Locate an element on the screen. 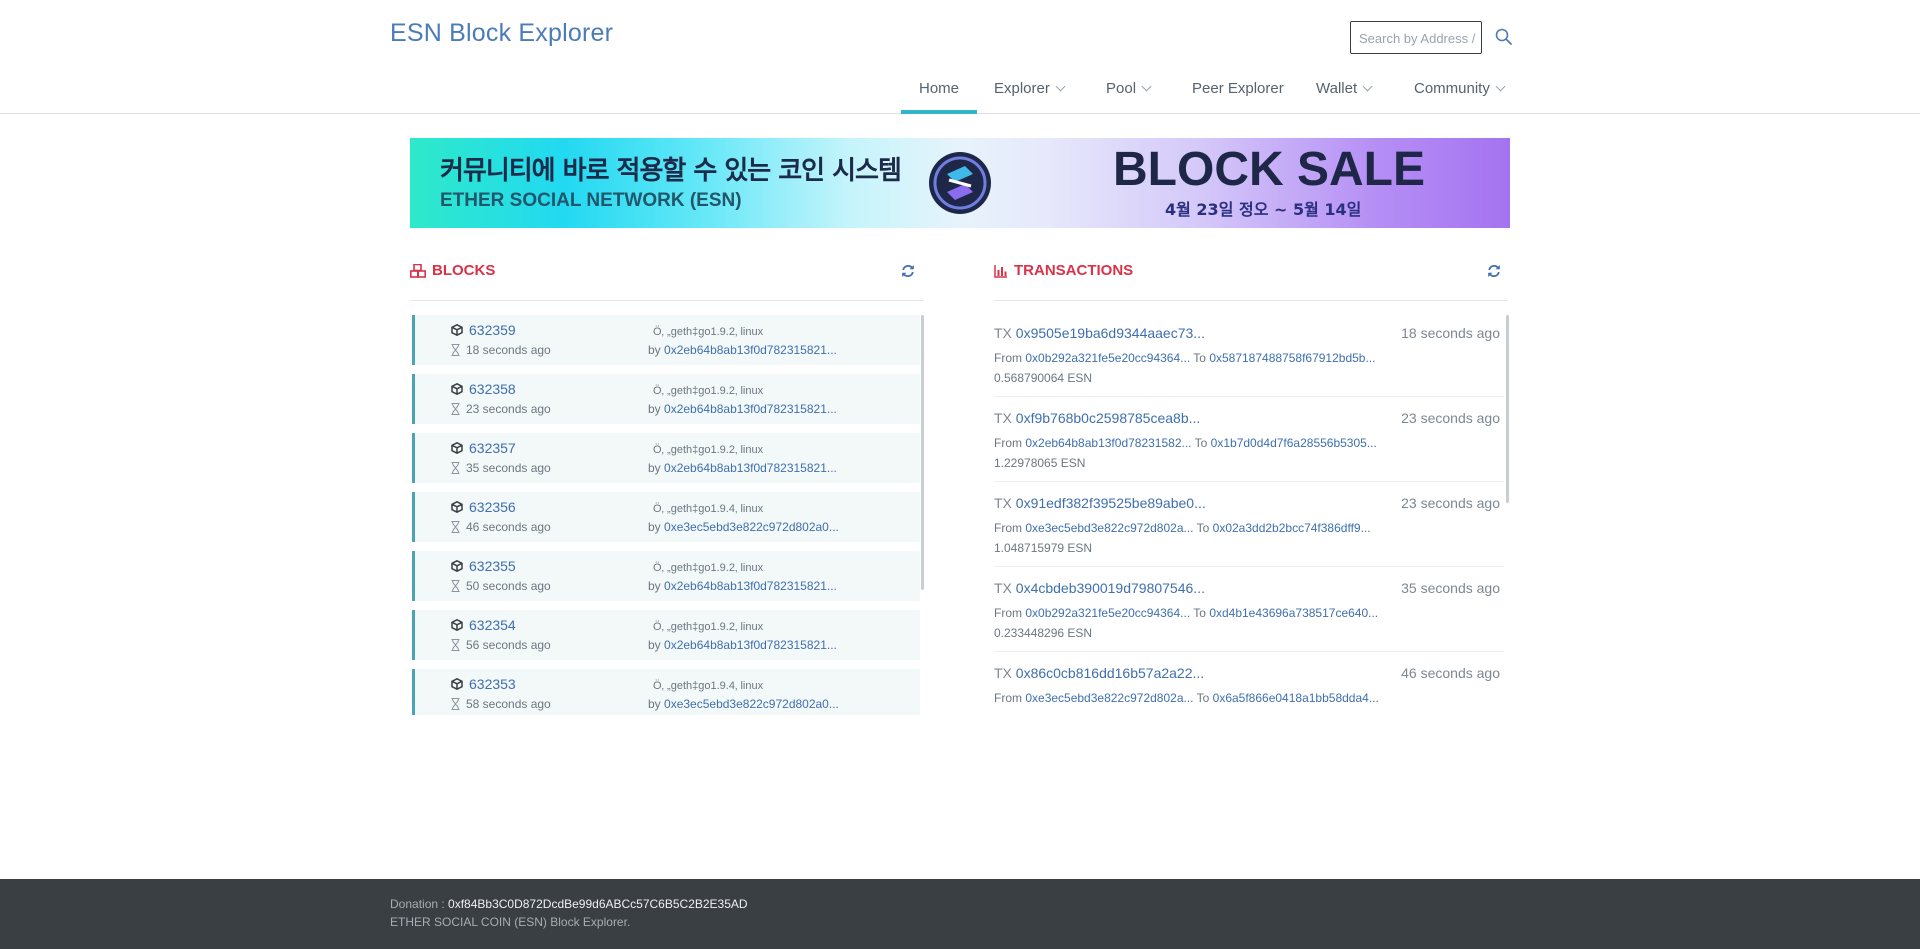 The height and width of the screenshot is (949, 1920). search-icon is located at coordinates (1503, 36).